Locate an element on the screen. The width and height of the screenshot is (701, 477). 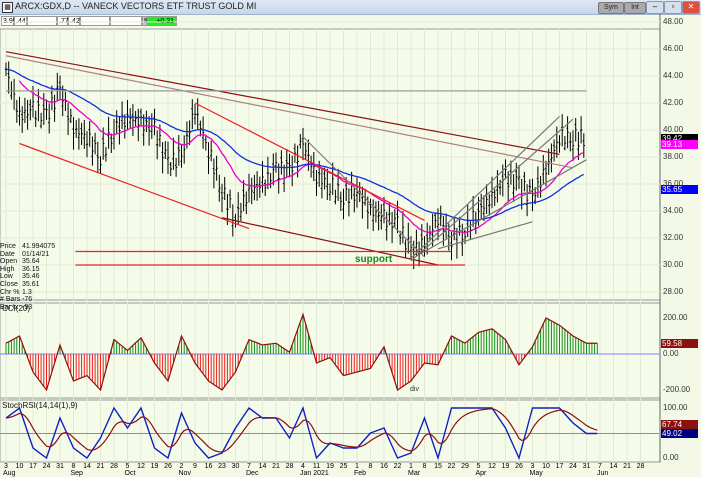
info-row: Open 35.64 is located at coordinates (20, 262).